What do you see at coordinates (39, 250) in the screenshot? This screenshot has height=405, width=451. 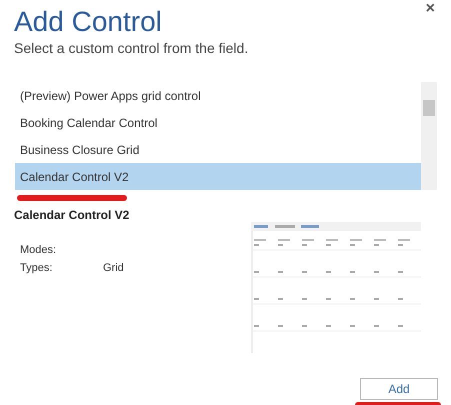 I see `field-label: Modes:` at bounding box center [39, 250].